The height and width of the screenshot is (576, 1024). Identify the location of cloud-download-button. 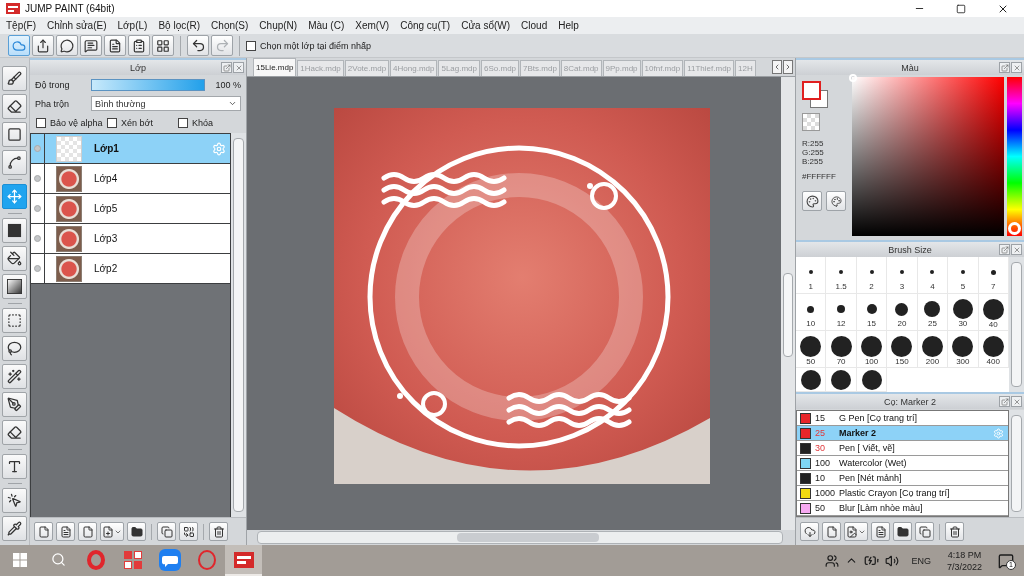
(809, 531).